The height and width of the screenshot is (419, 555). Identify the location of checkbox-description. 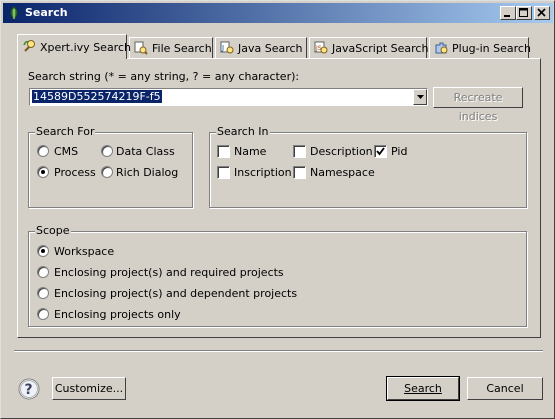
(299, 151).